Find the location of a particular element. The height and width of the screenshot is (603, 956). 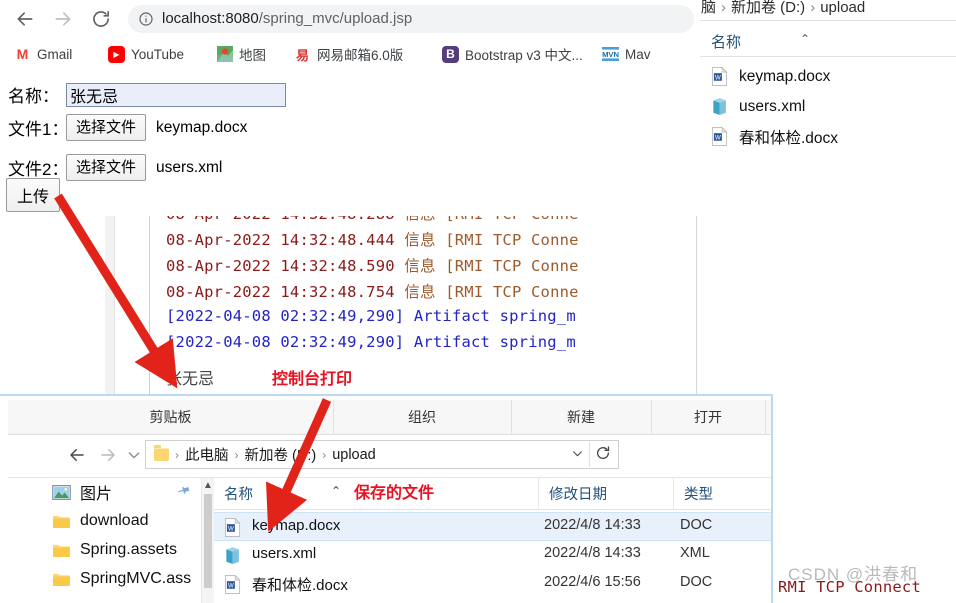

ribbon-group-打开: 打开 is located at coordinates (708, 417).